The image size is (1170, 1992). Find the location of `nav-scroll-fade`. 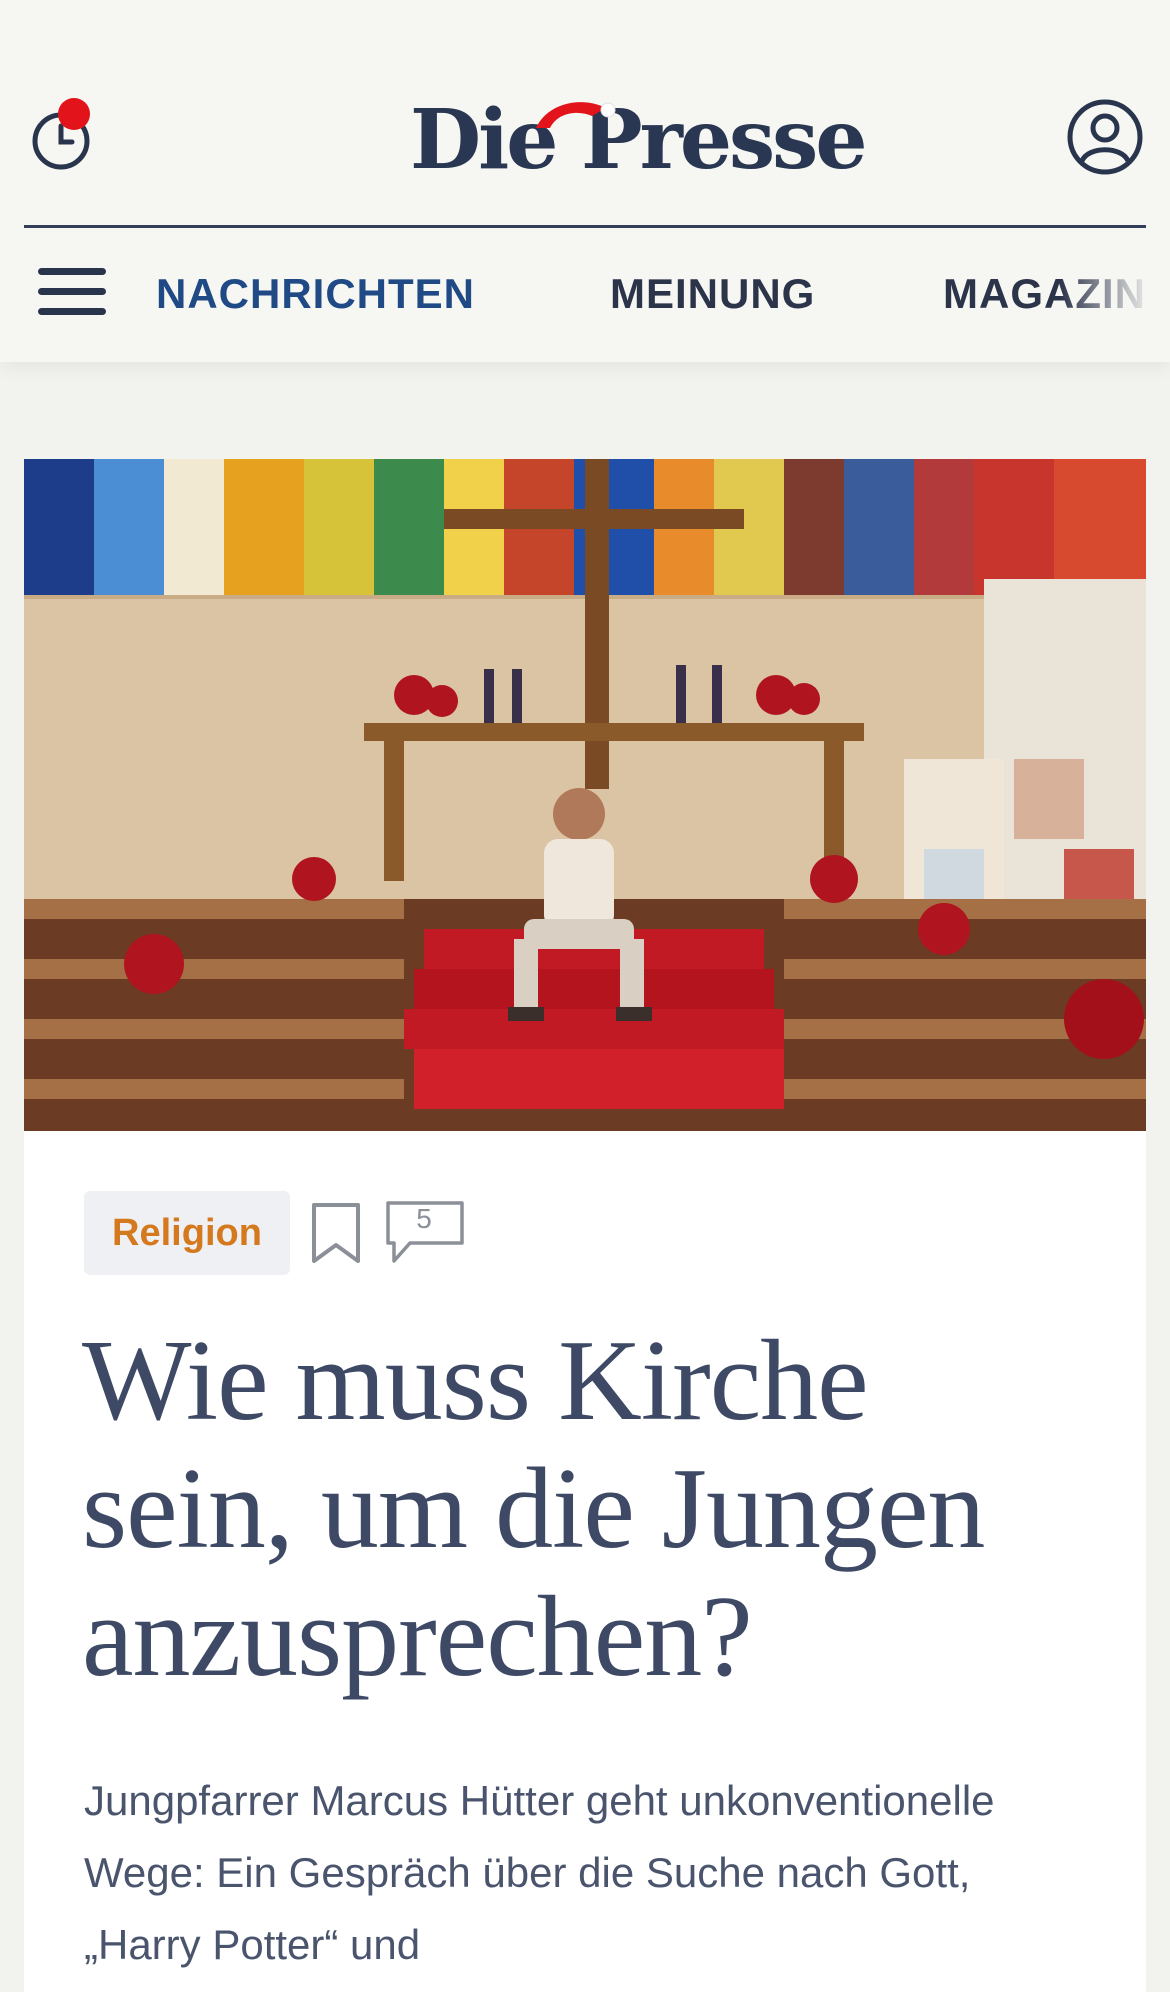

nav-scroll-fade is located at coordinates (1115, 295).